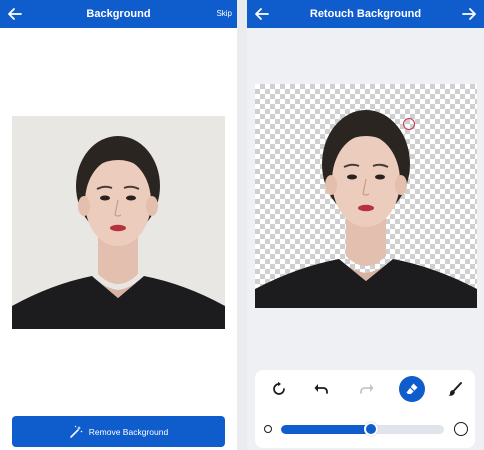  What do you see at coordinates (326, 429) in the screenshot?
I see `brush-size-slider-fill` at bounding box center [326, 429].